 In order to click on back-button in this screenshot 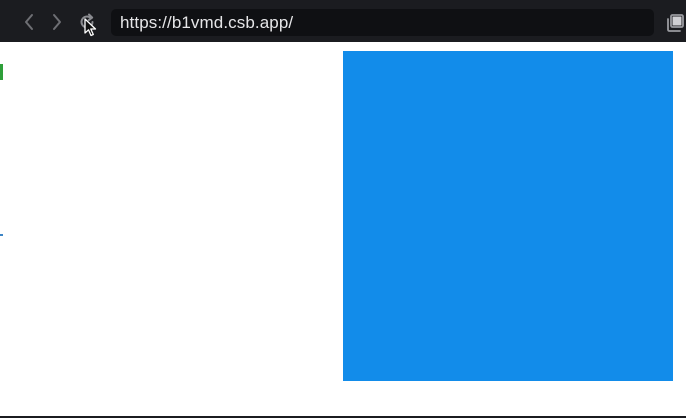, I will do `click(29, 22)`.